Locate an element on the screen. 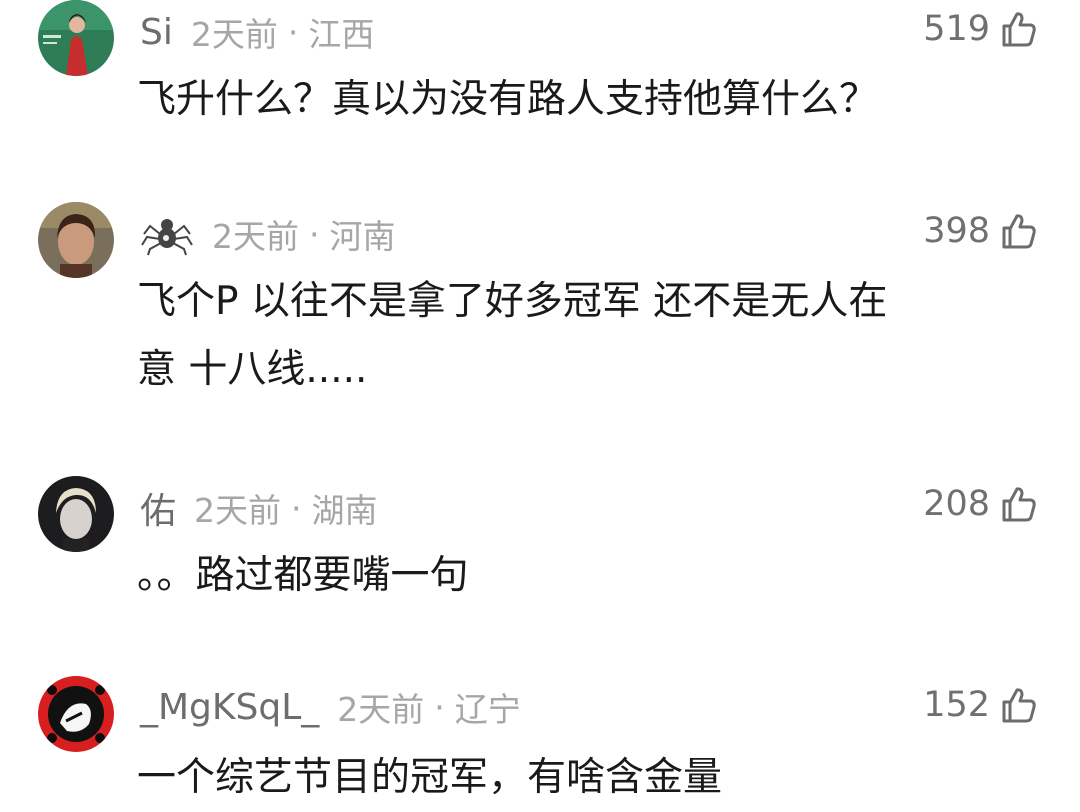 This screenshot has width=1080, height=812. comment-meta: _MgKSqL_ 2天前 · 辽宁 is located at coordinates (330, 707).